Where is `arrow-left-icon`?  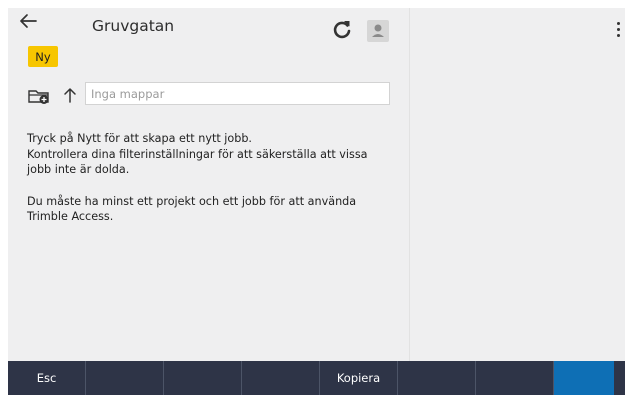
arrow-left-icon is located at coordinates (28, 21).